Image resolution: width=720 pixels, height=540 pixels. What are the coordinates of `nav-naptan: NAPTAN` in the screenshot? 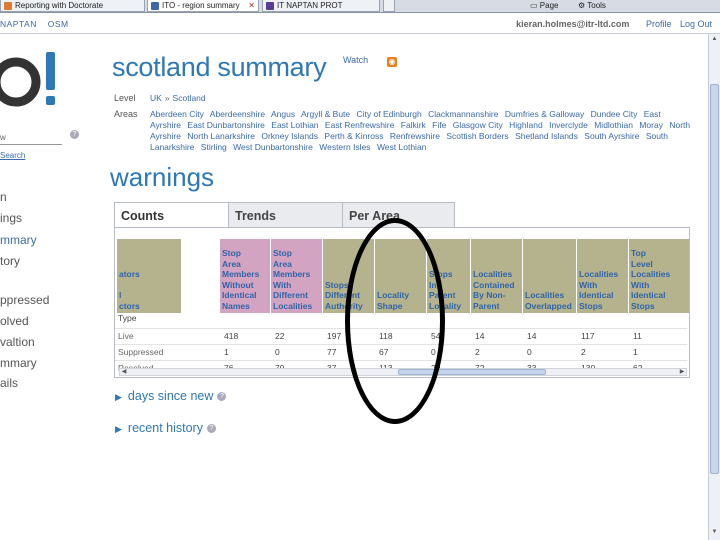 It's located at (18, 24).